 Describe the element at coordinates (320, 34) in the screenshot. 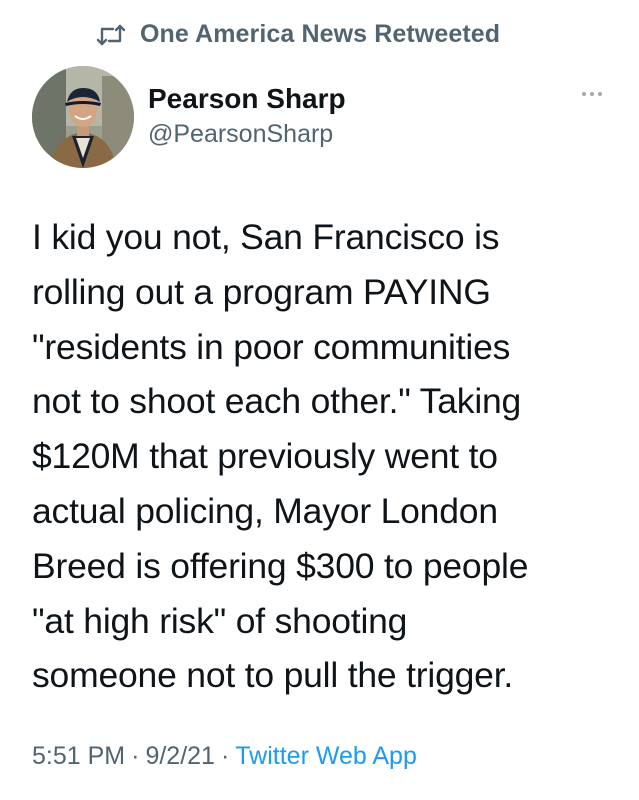

I see `retweet-label: One America News Retweeted` at that location.